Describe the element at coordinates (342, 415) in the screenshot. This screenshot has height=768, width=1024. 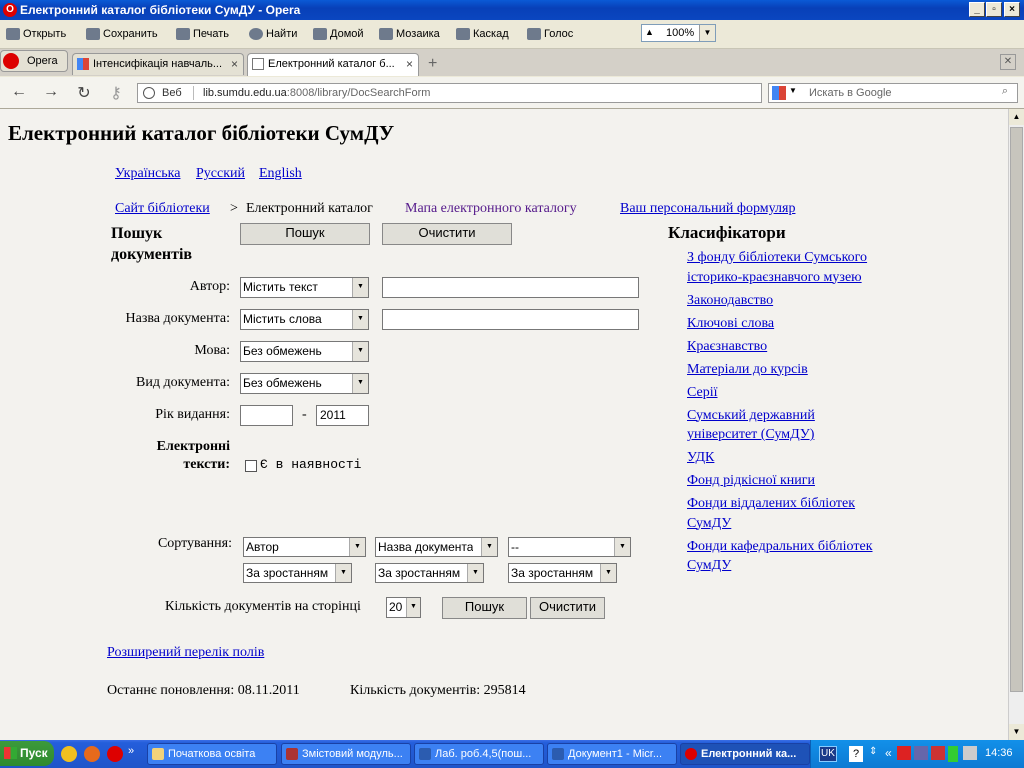
I see `year-to-input: 2011` at that location.